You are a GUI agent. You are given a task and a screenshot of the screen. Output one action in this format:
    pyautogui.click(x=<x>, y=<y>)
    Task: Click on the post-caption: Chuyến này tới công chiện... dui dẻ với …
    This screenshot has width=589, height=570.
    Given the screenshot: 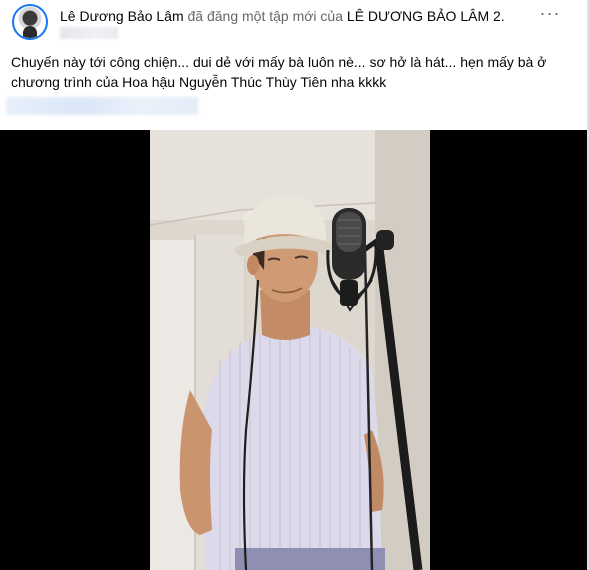 What is the action you would take?
    pyautogui.click(x=296, y=72)
    